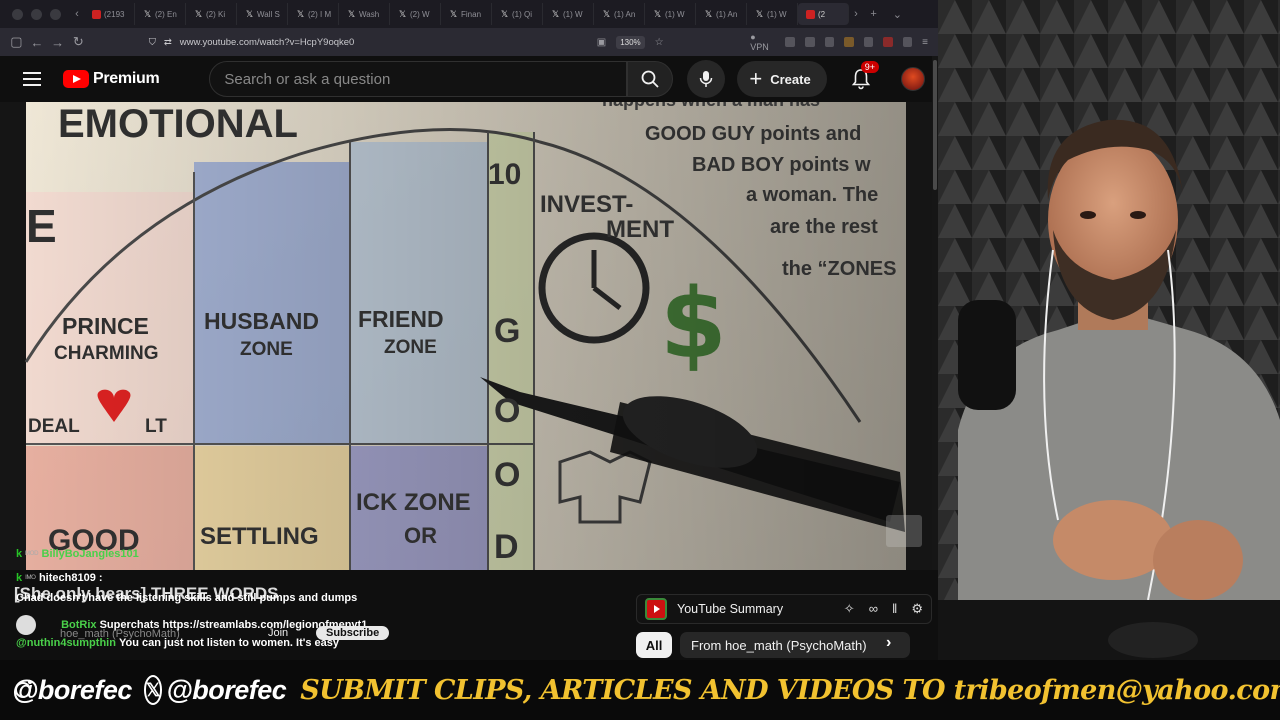 This screenshot has height=720, width=1280. Describe the element at coordinates (262, 14) in the screenshot. I see `browser-tab: 𝕏 Wall S` at that location.